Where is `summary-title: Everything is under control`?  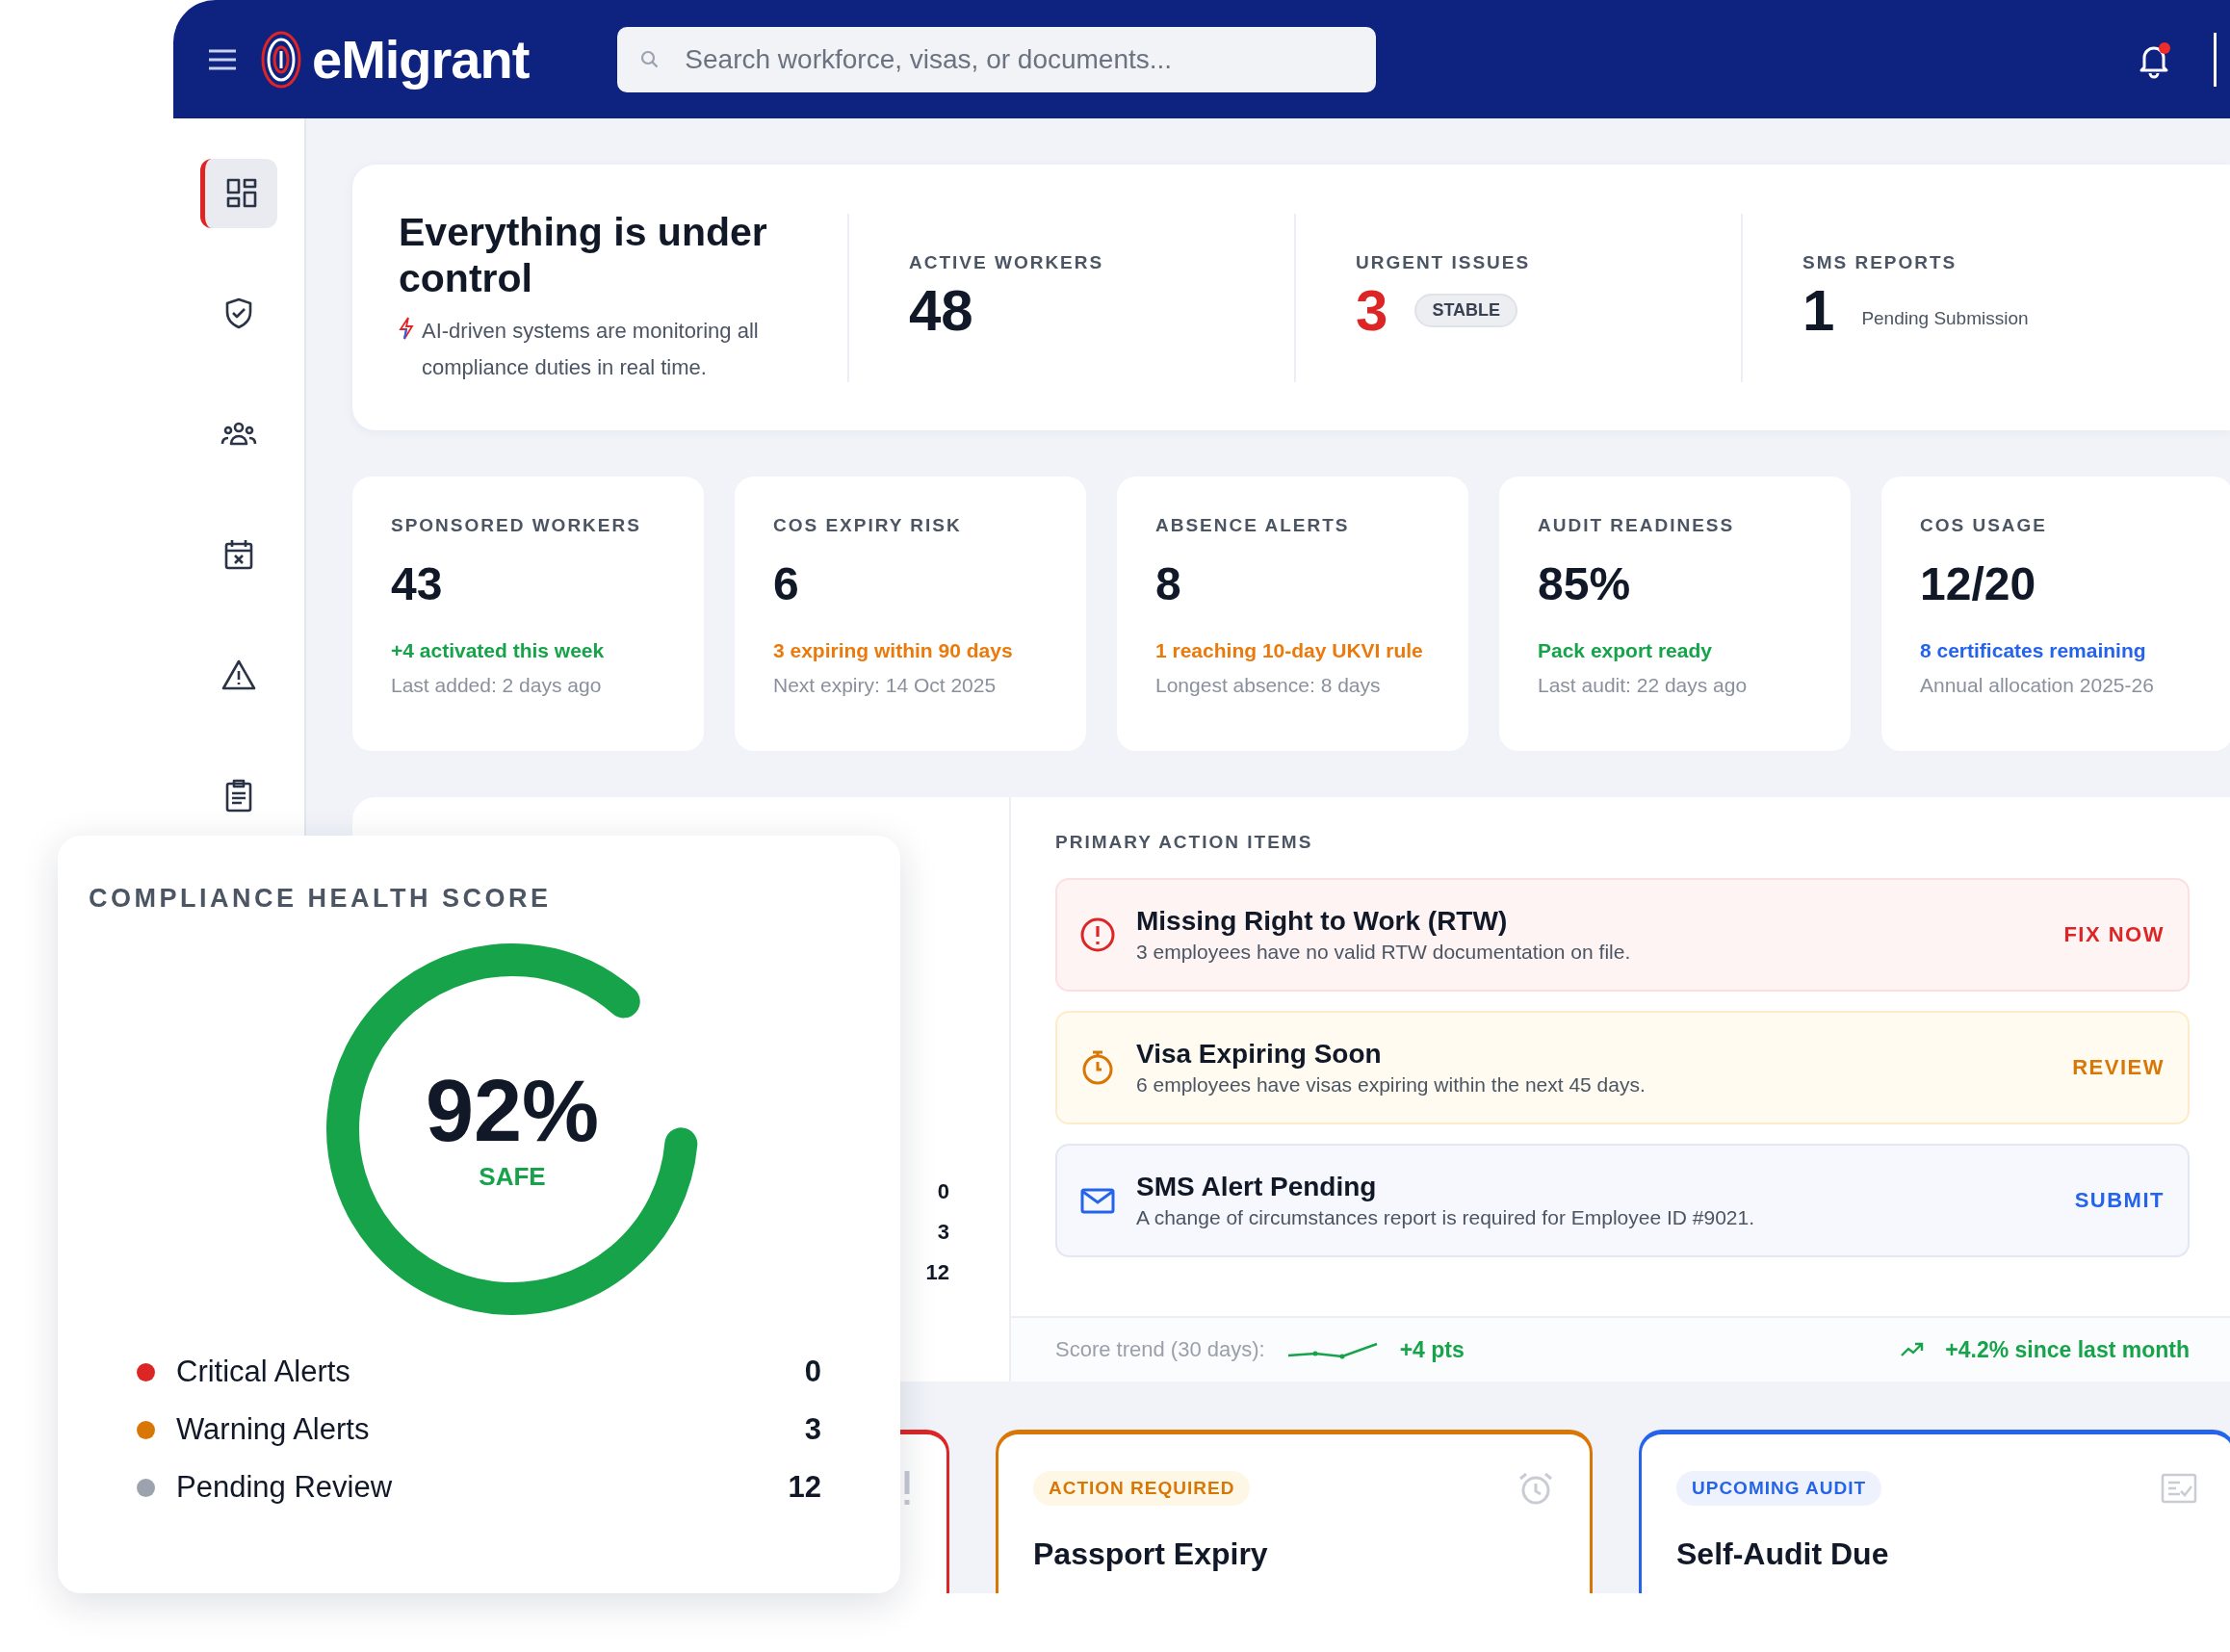
summary-title: Everything is under control is located at coordinates (583, 255).